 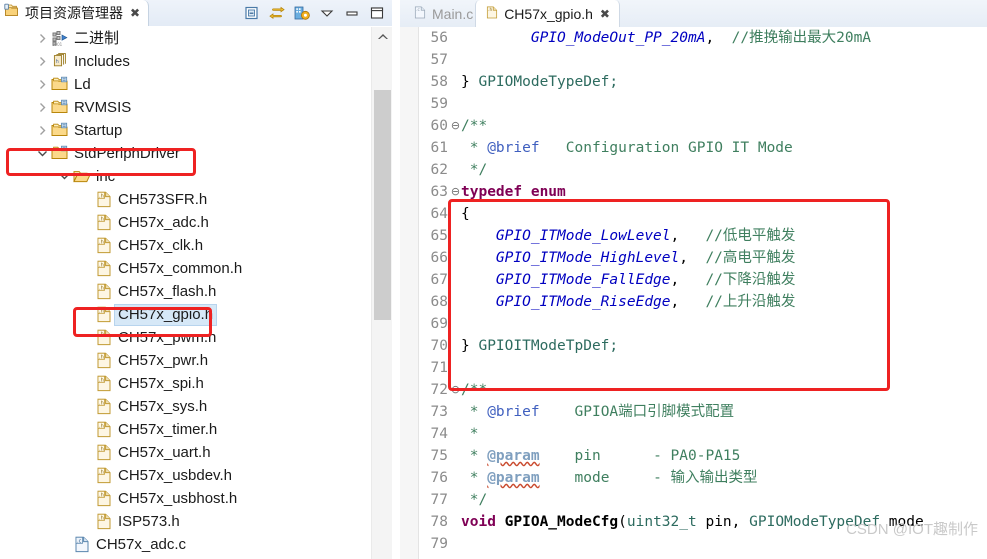 What do you see at coordinates (185, 38) in the screenshot?
I see `tree-item-: 1001 二进制` at bounding box center [185, 38].